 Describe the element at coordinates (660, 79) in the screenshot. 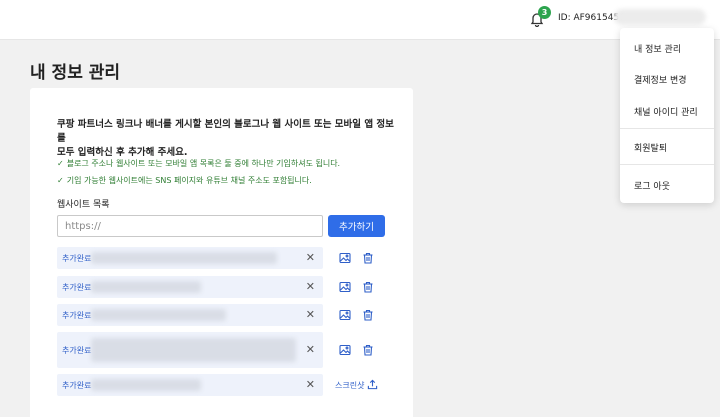

I see `menu-item-payment-info: 결제정보 변경` at that location.